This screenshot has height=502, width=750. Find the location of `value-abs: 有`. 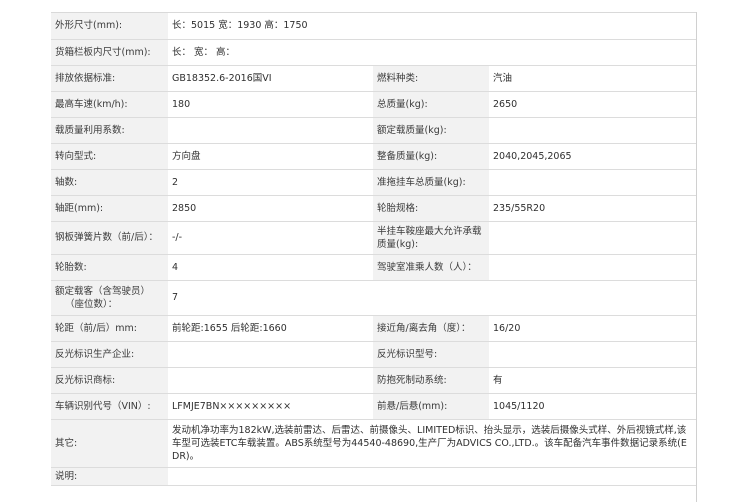

value-abs: 有 is located at coordinates (593, 380).